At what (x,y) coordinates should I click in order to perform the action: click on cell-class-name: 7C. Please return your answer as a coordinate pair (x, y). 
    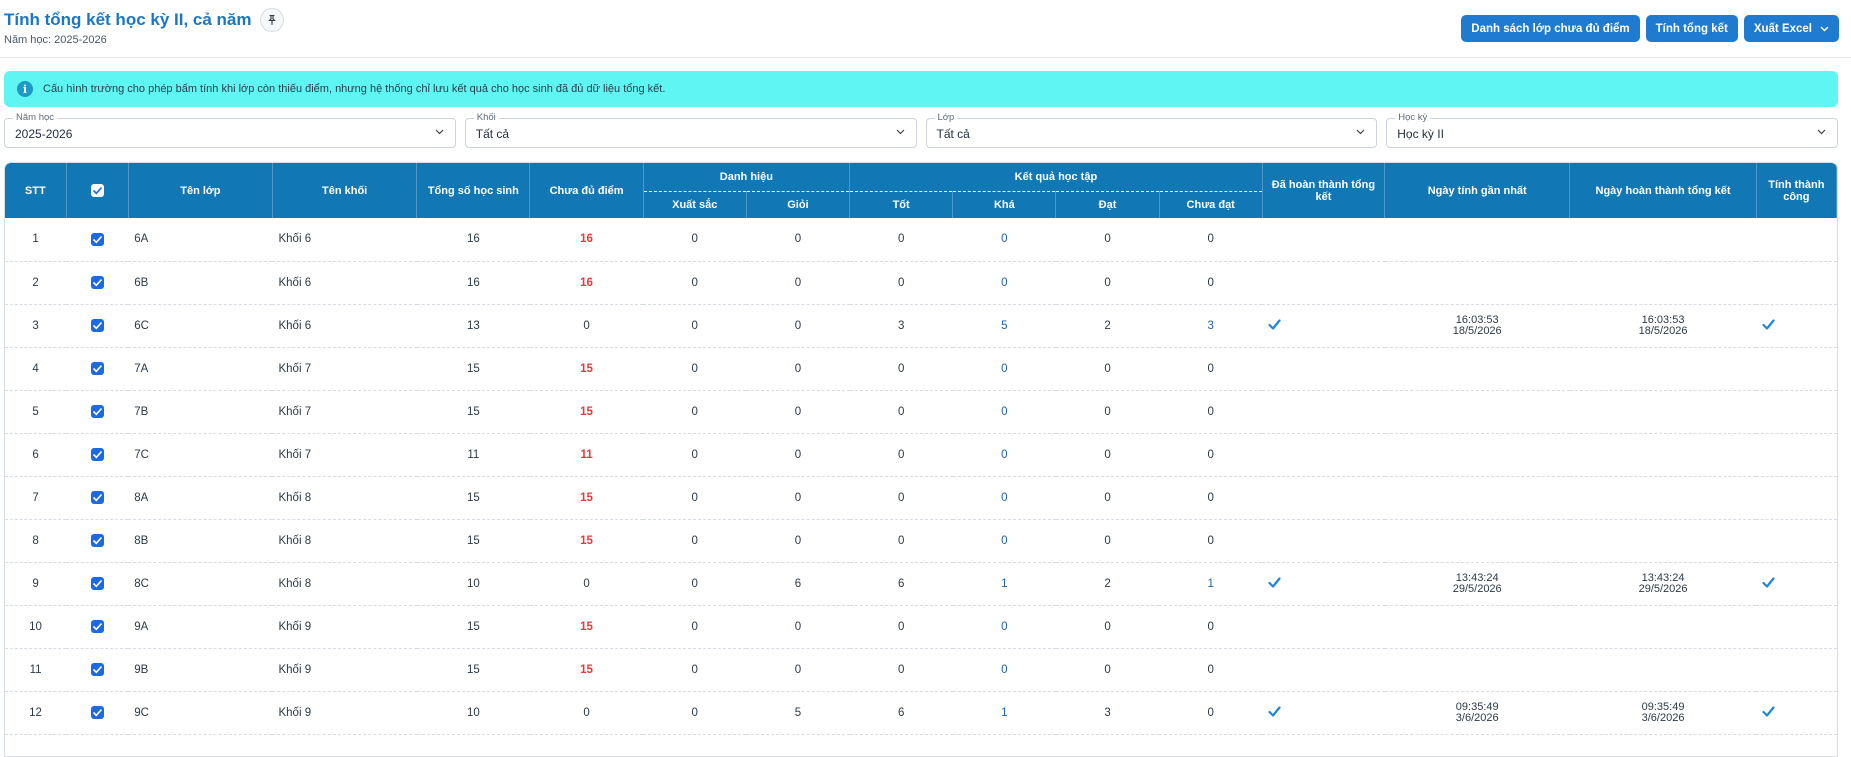
    Looking at the image, I should click on (200, 455).